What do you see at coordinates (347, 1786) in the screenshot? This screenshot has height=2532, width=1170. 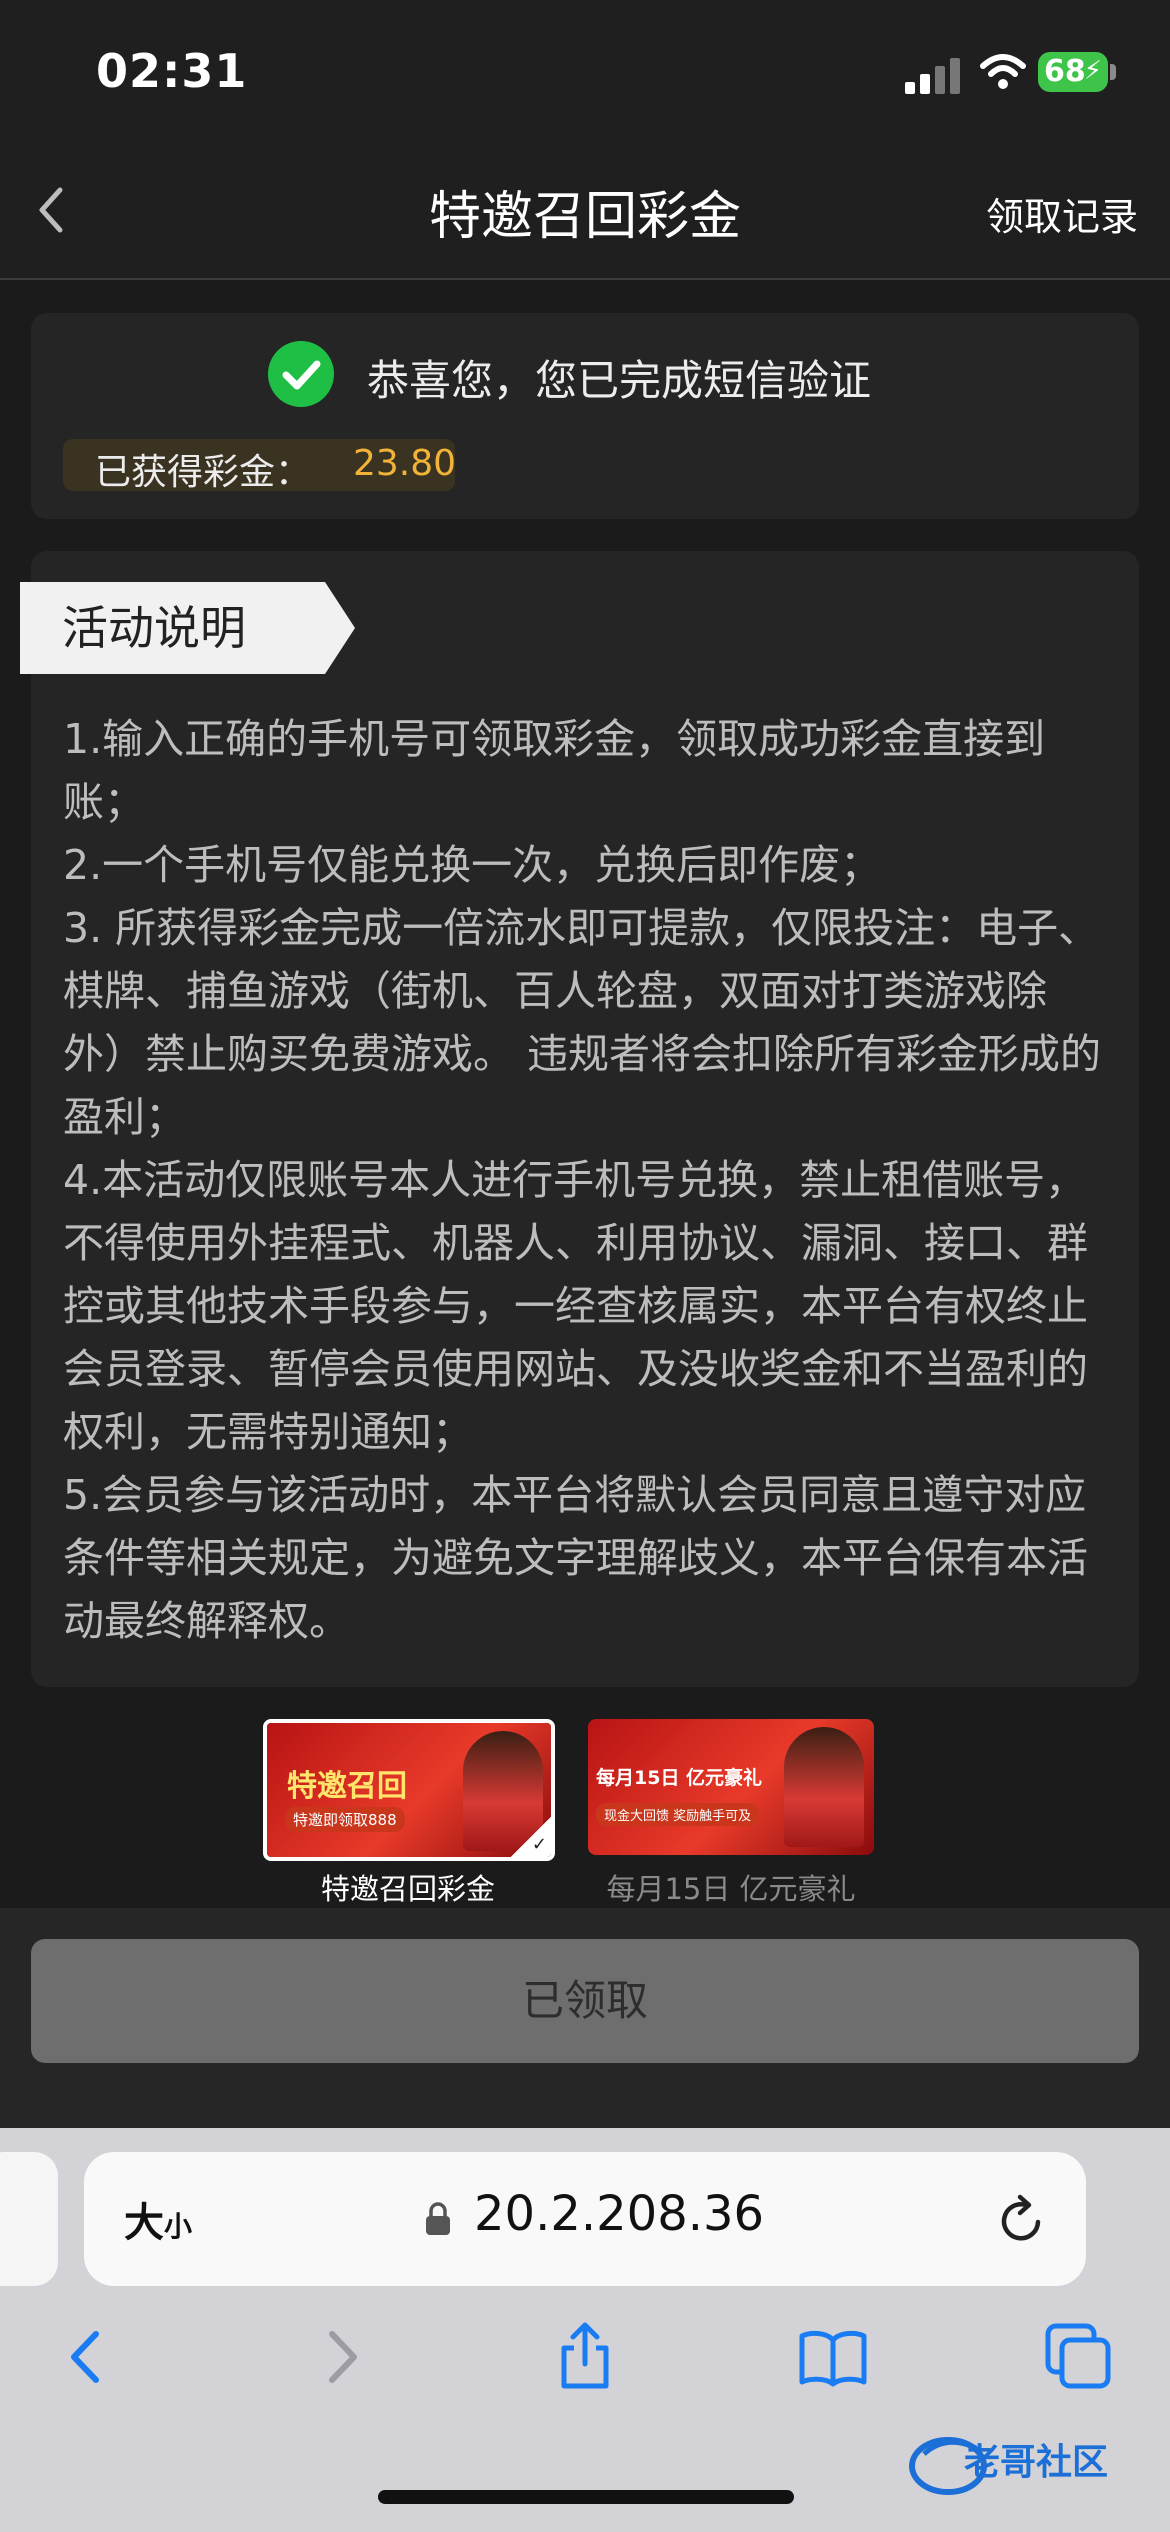 I see `promo-banner-title: 特邀召回` at bounding box center [347, 1786].